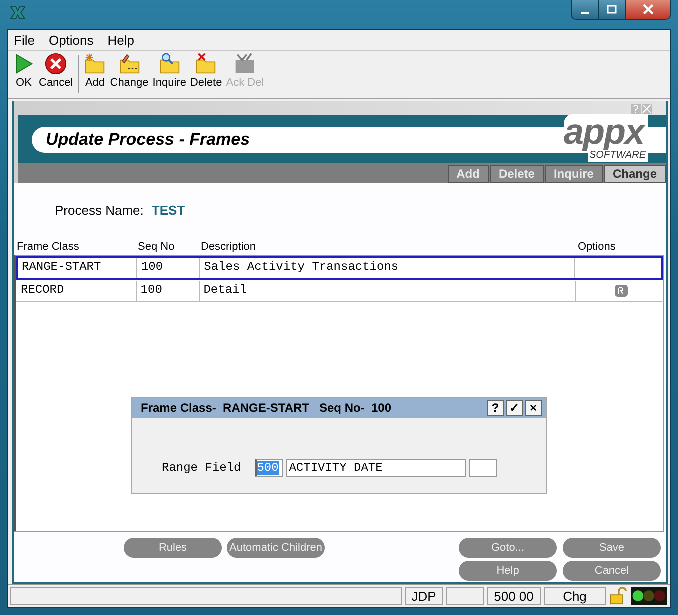 The width and height of the screenshot is (678, 615). I want to click on minimize-button, so click(585, 9).